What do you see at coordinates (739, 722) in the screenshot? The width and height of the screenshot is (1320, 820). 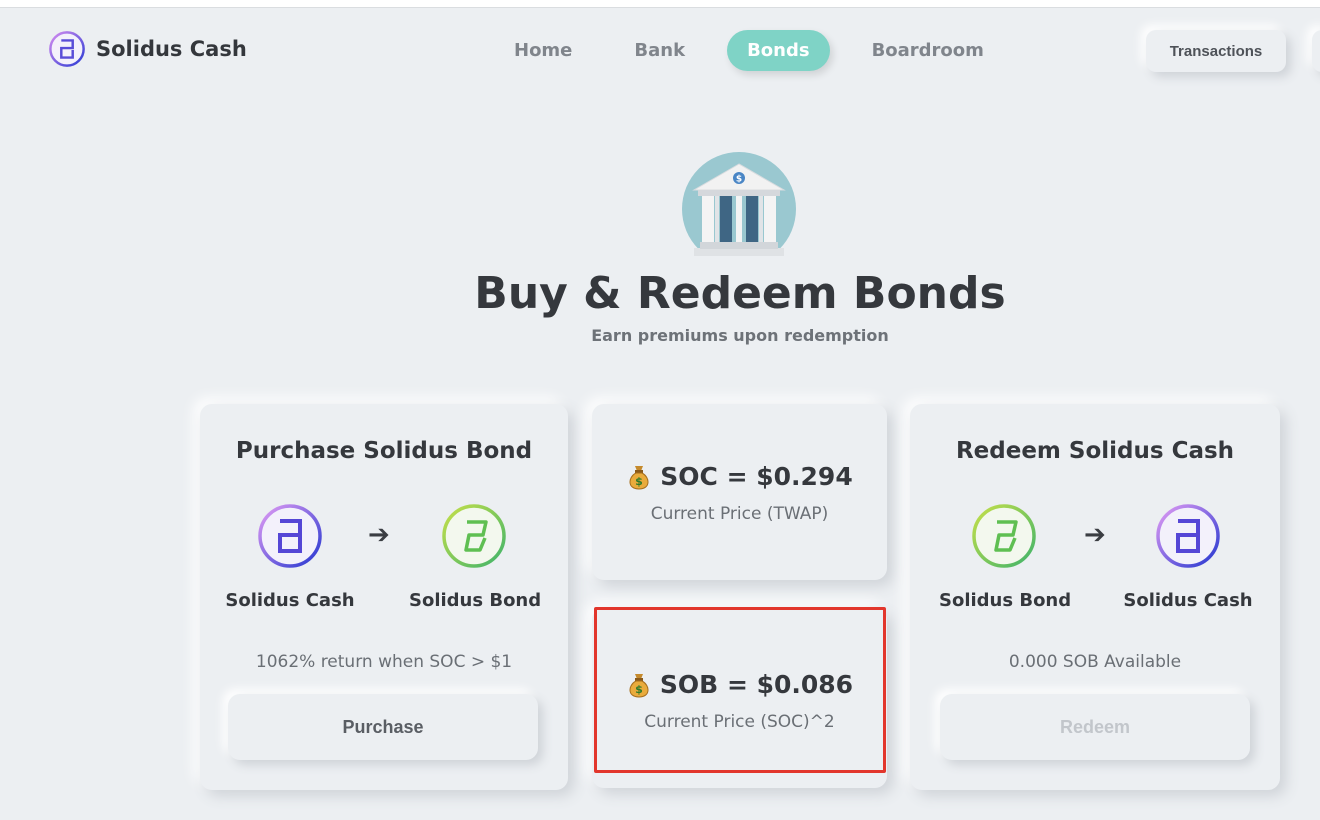 I see `sob-price-caption: Current Price (SOC)^2` at bounding box center [739, 722].